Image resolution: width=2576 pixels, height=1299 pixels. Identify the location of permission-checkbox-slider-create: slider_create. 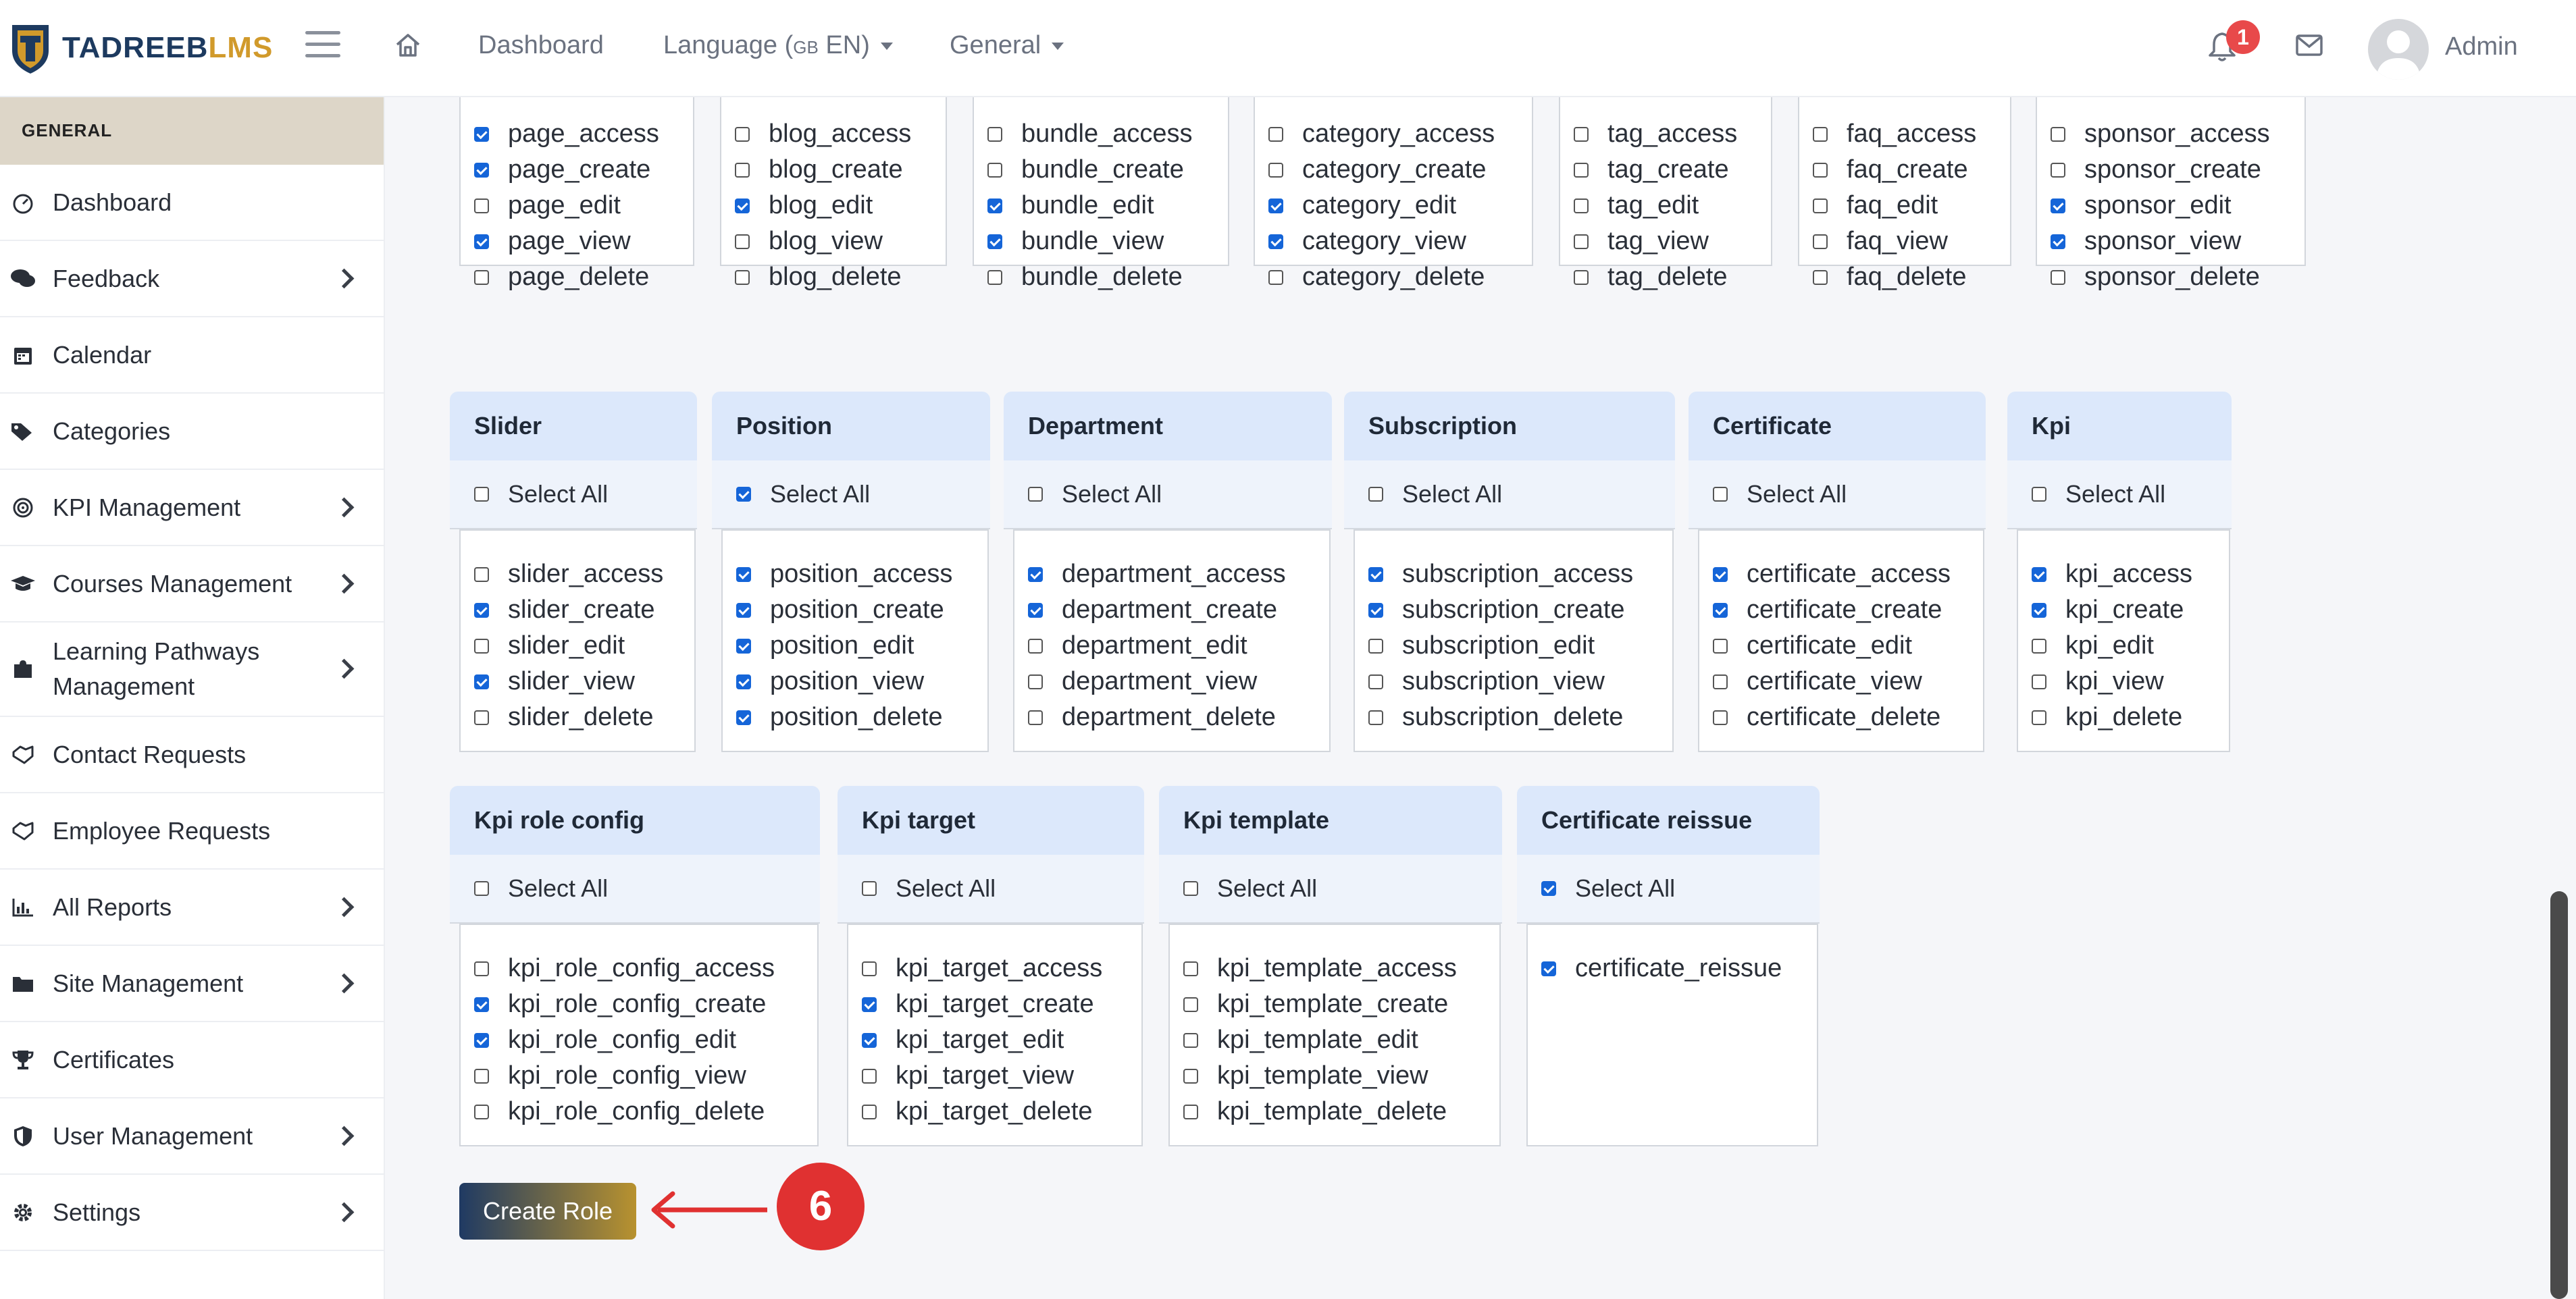
(584, 610).